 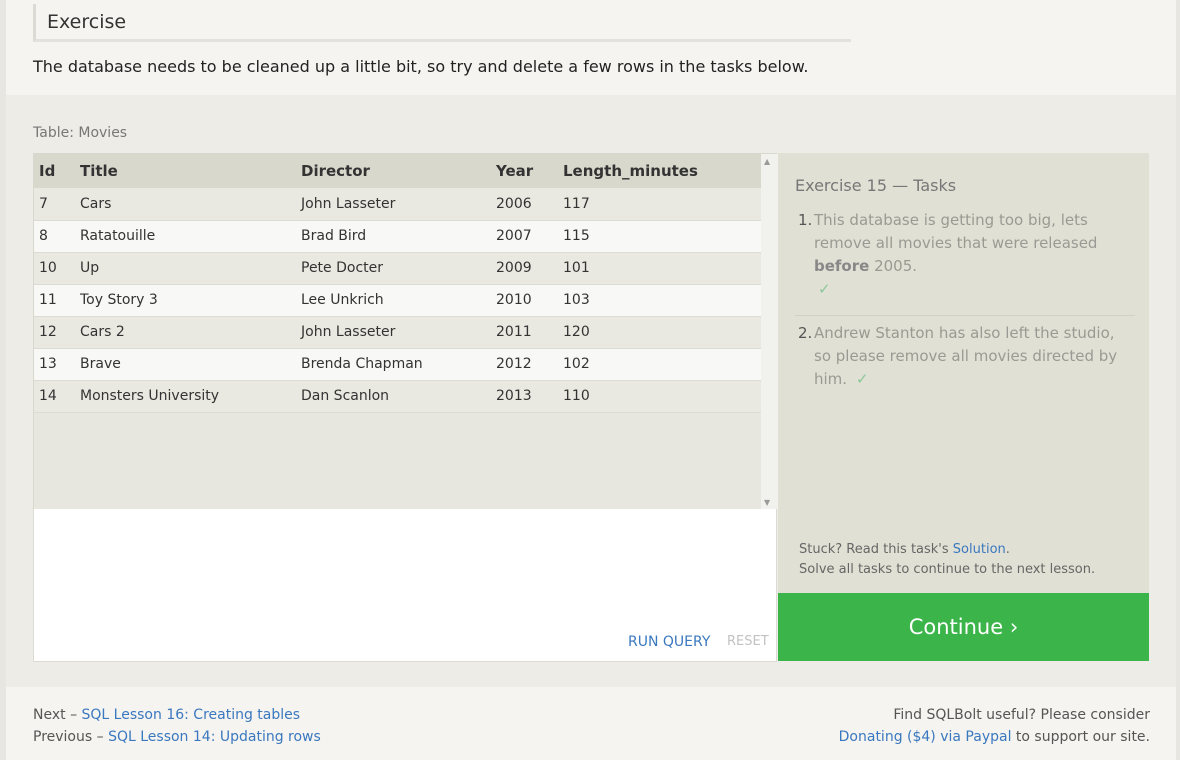 What do you see at coordinates (214, 737) in the screenshot?
I see `previous-lesson-link: SQL Lesson 14: Updating rows` at bounding box center [214, 737].